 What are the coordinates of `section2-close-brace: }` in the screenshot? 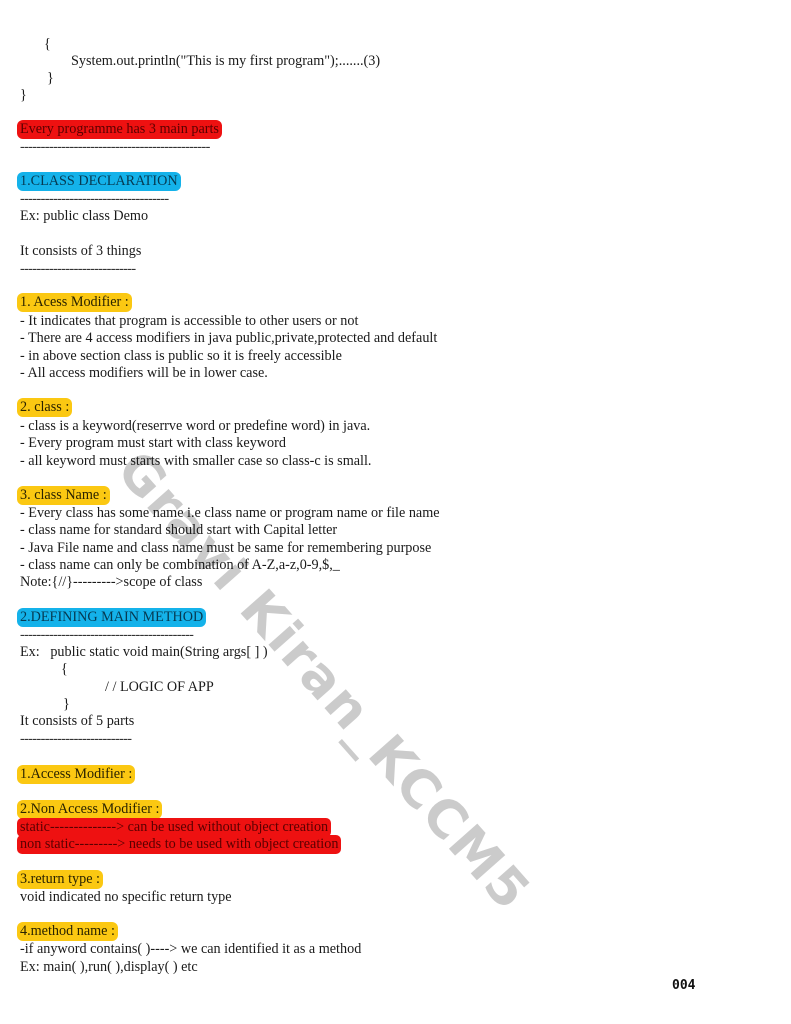 It's located at (66, 704).